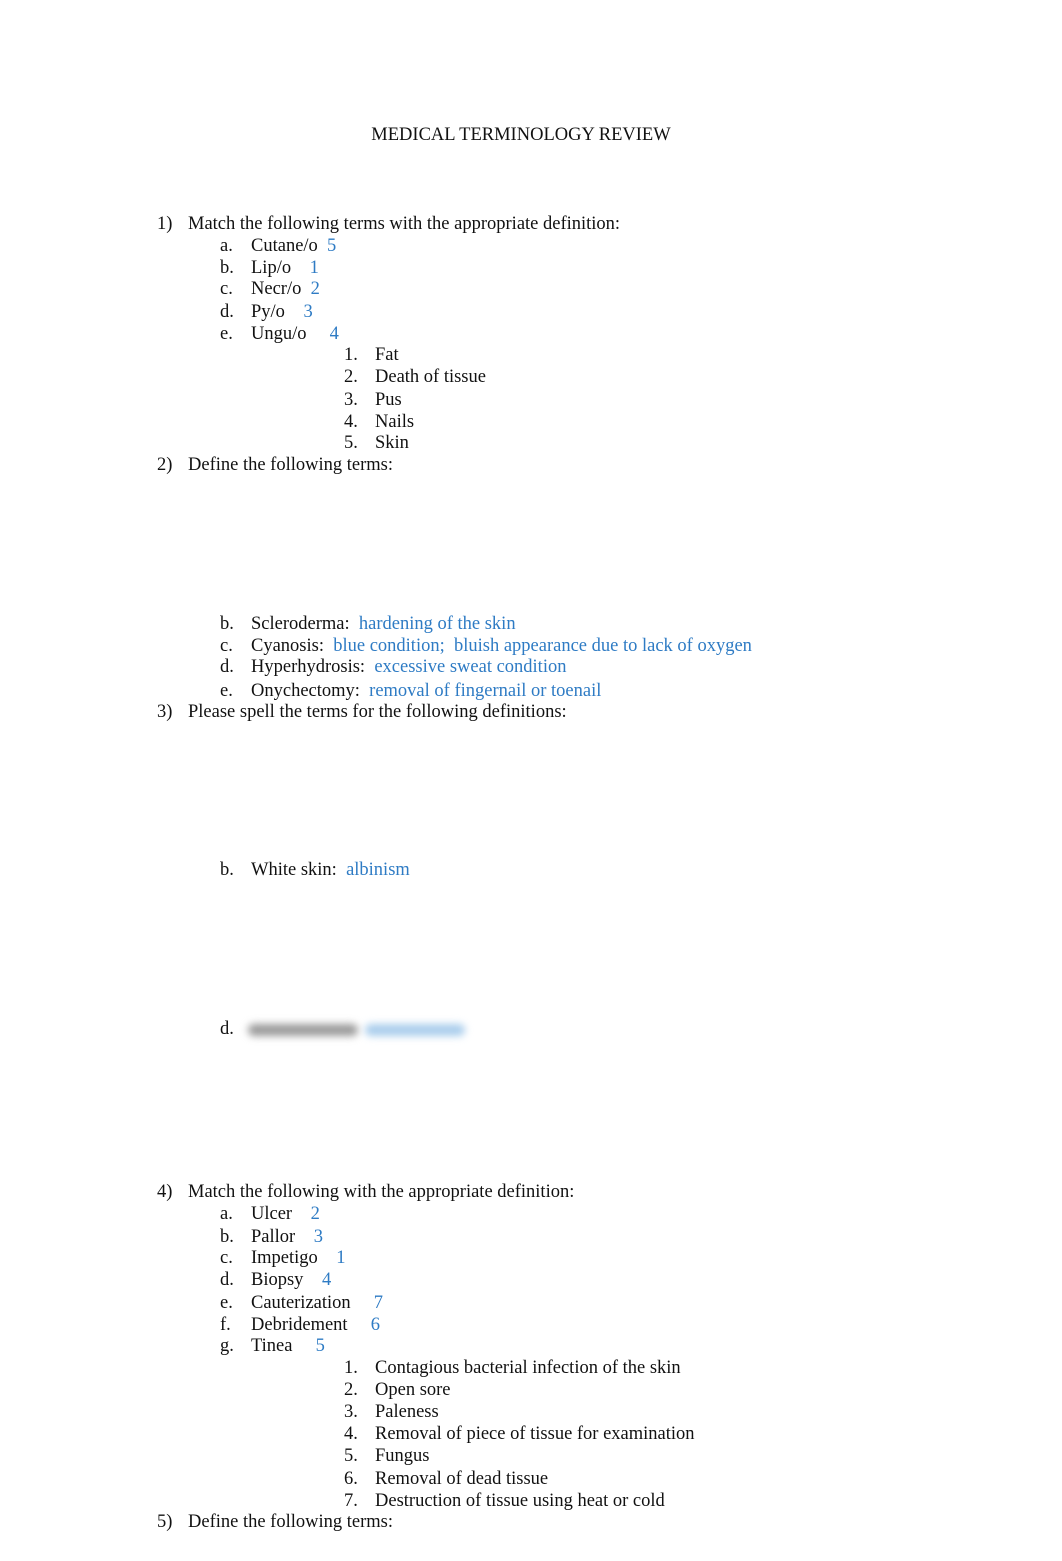  Describe the element at coordinates (531, 312) in the screenshot. I see `list-item: d. Py/o 3` at that location.